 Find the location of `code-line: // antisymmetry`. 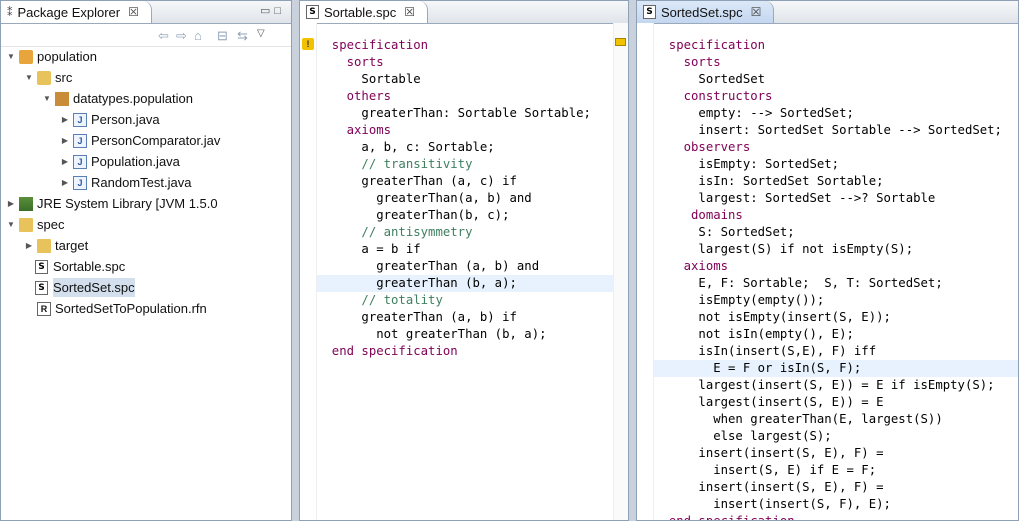

code-line: // antisymmetry is located at coordinates (465, 232).